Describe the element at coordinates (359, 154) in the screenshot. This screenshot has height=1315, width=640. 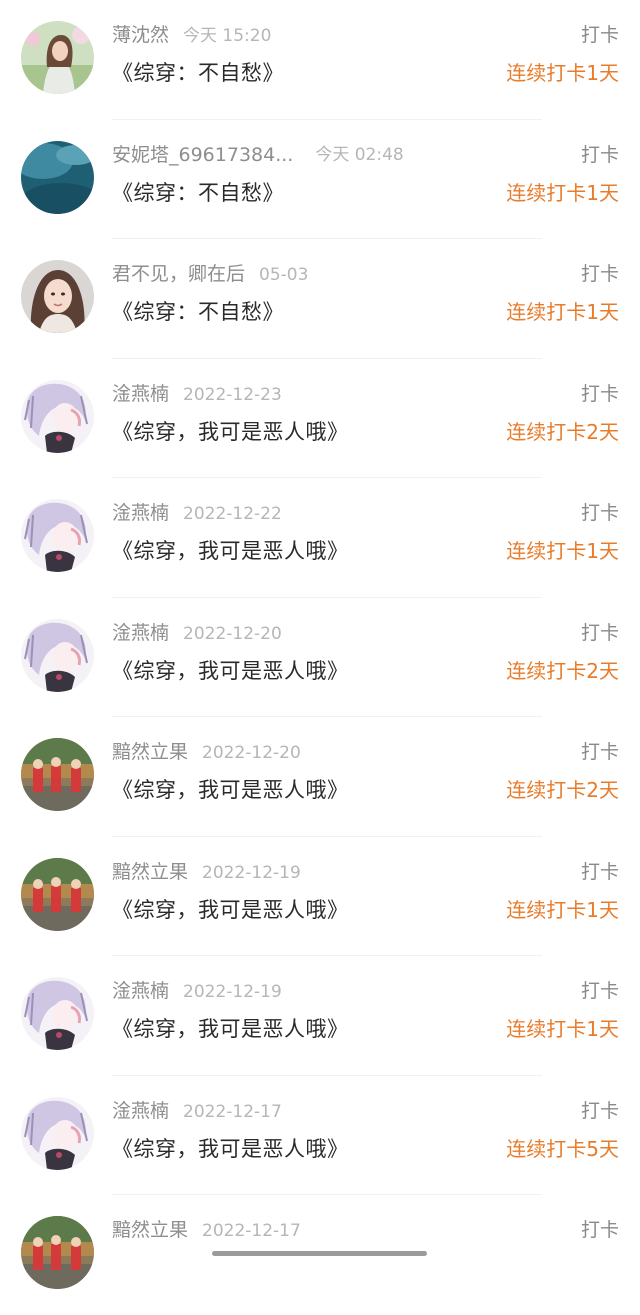
I see `post-time: 今天 02:48` at that location.